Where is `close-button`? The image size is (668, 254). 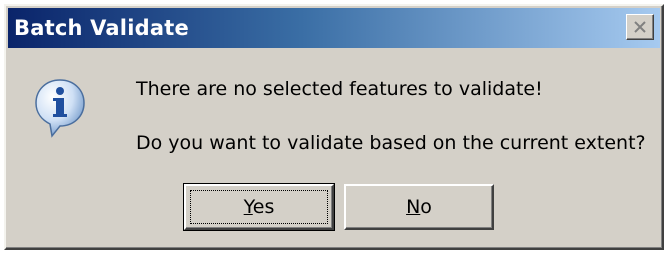
close-button is located at coordinates (640, 27).